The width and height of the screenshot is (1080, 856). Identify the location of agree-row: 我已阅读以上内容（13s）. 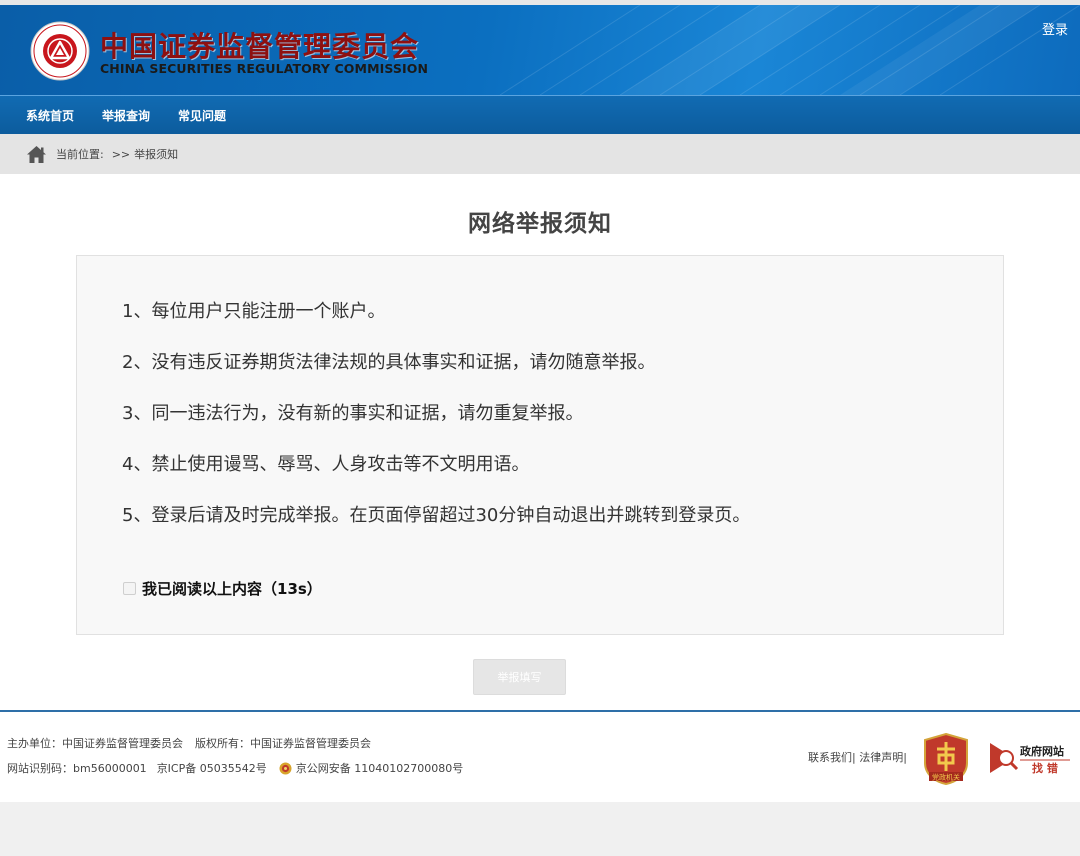
(222, 588).